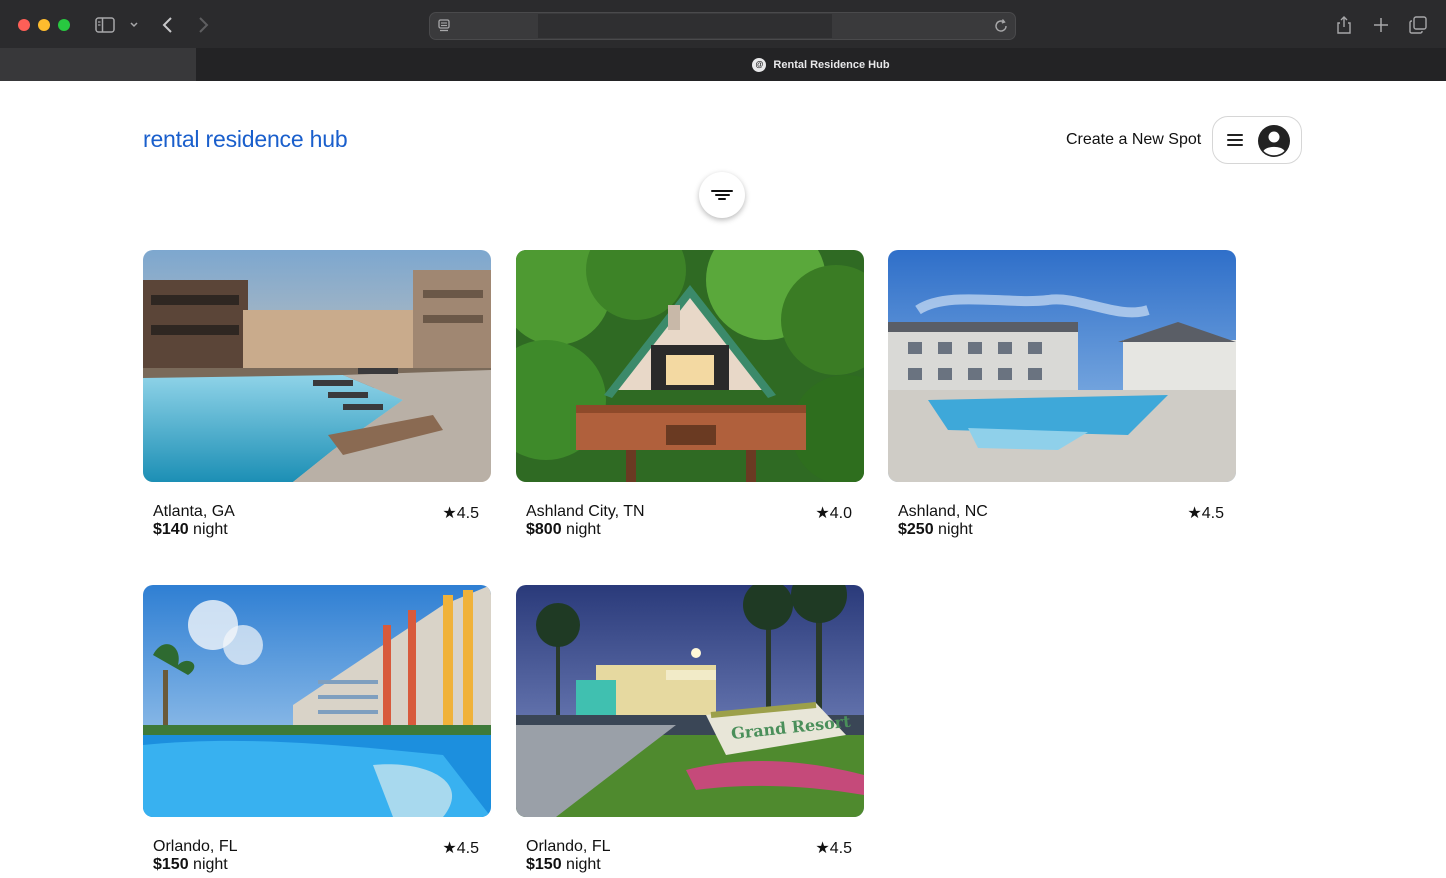 The image size is (1446, 878). What do you see at coordinates (759, 64) in the screenshot?
I see `favicon-icon: @` at bounding box center [759, 64].